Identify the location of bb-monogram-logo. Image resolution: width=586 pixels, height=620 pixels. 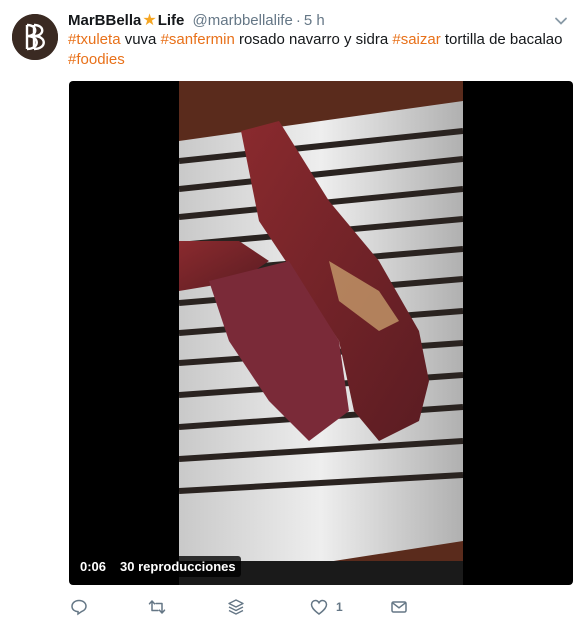
(35, 37).